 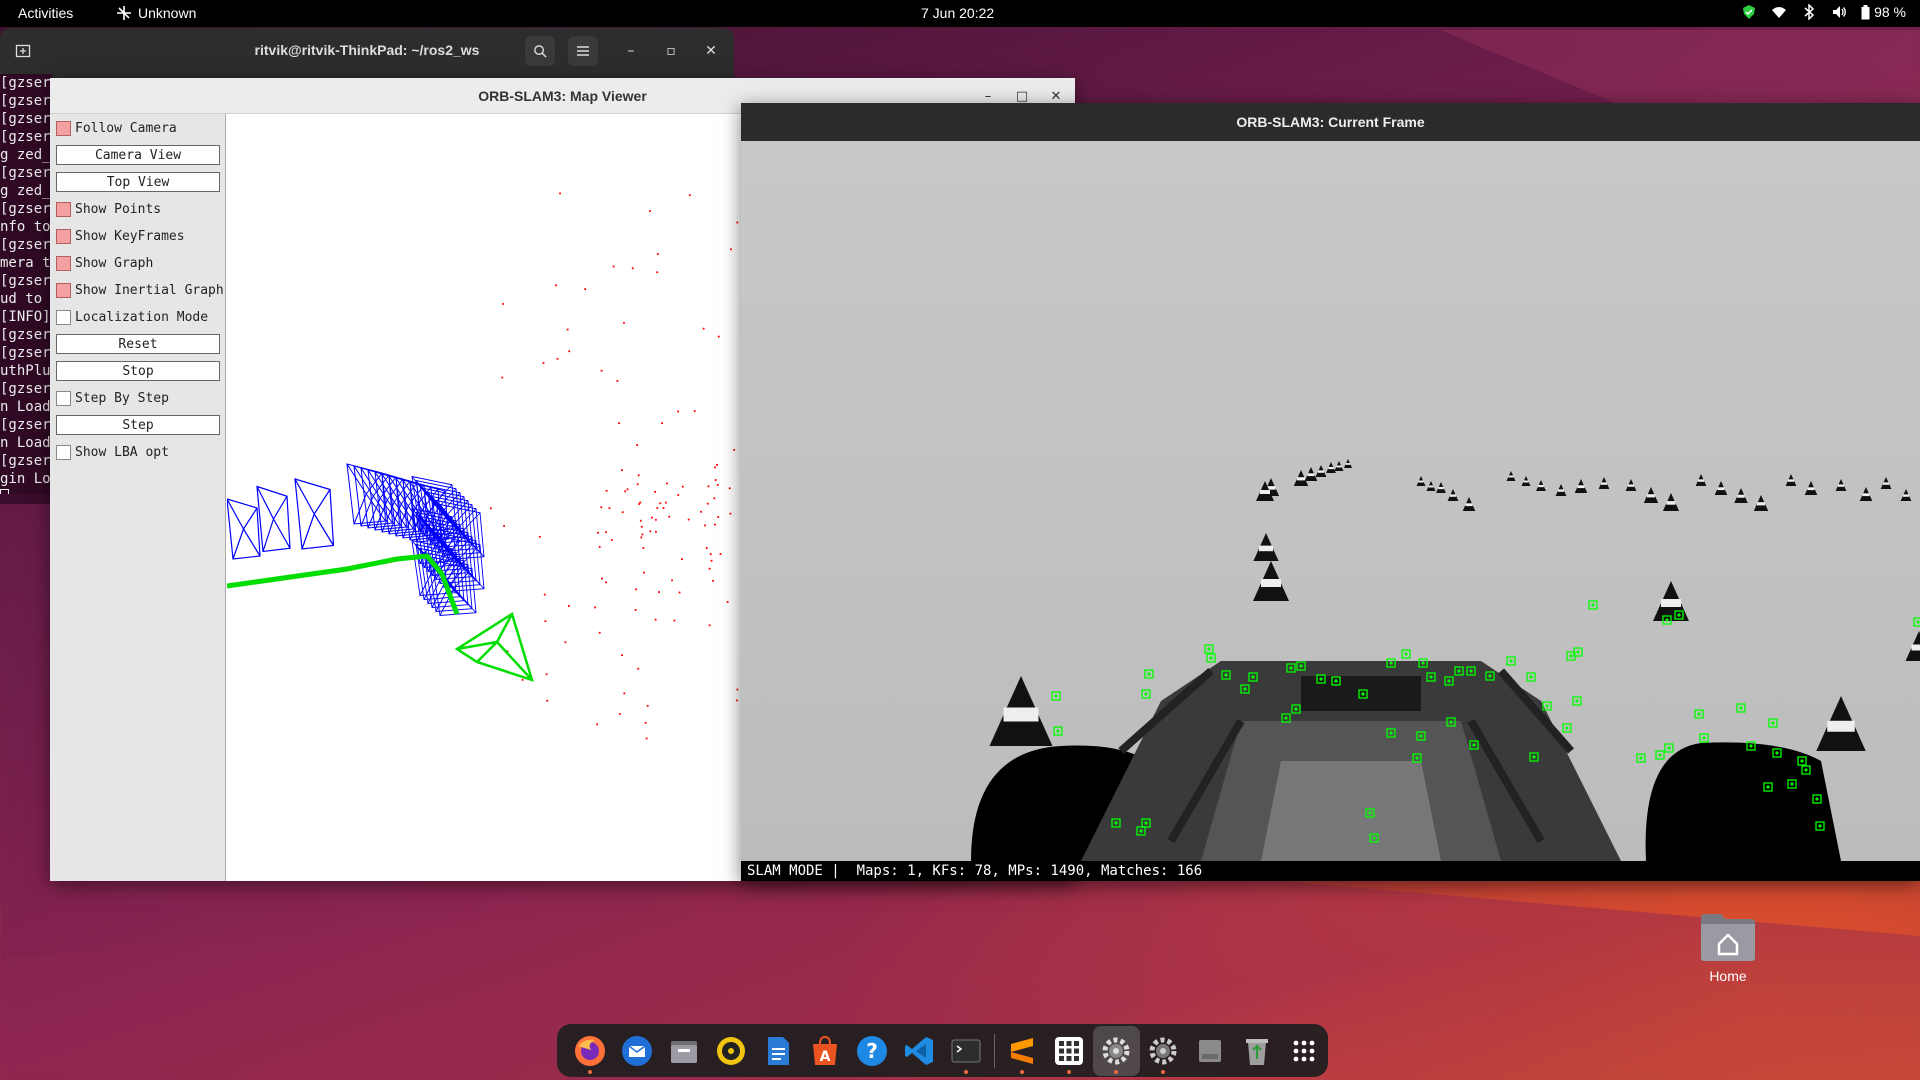 I want to click on maximize-icon: □, so click(x=1022, y=96).